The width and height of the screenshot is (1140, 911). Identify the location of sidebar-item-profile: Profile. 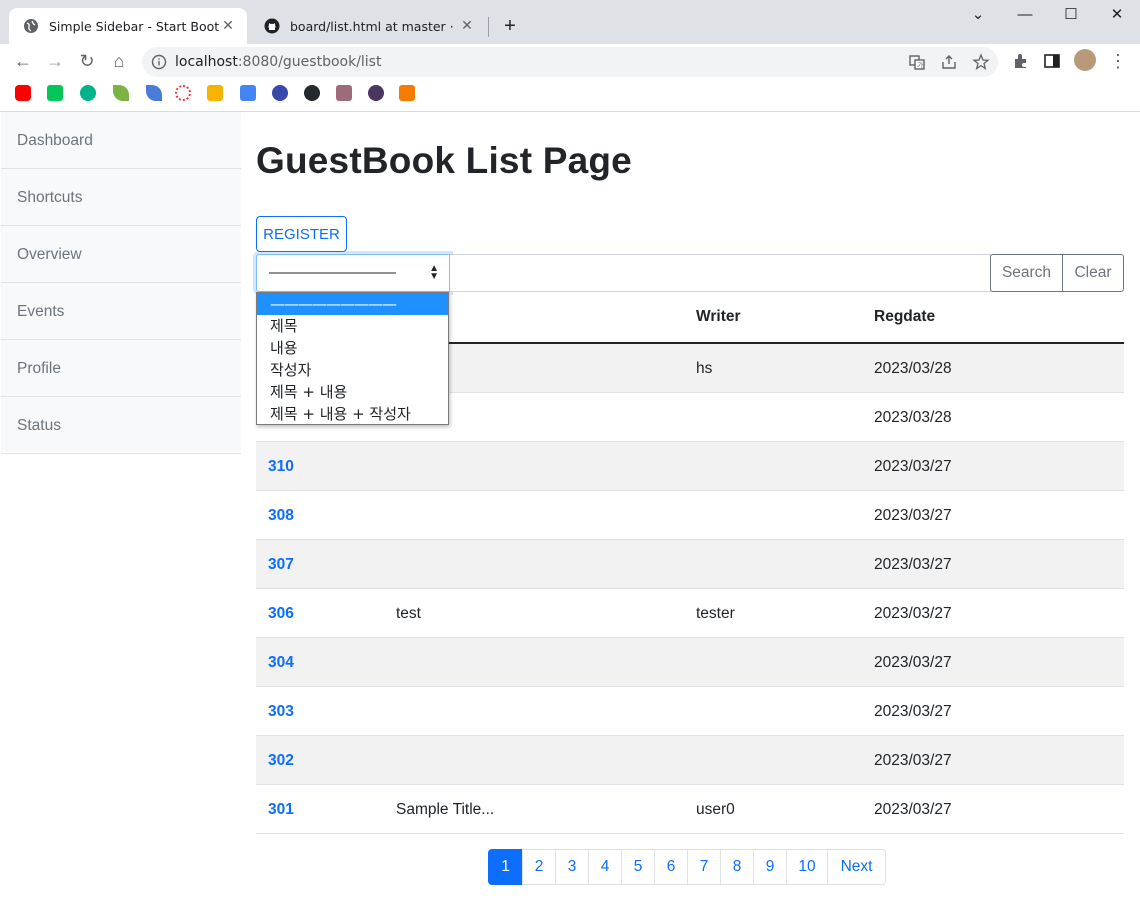
(121, 368).